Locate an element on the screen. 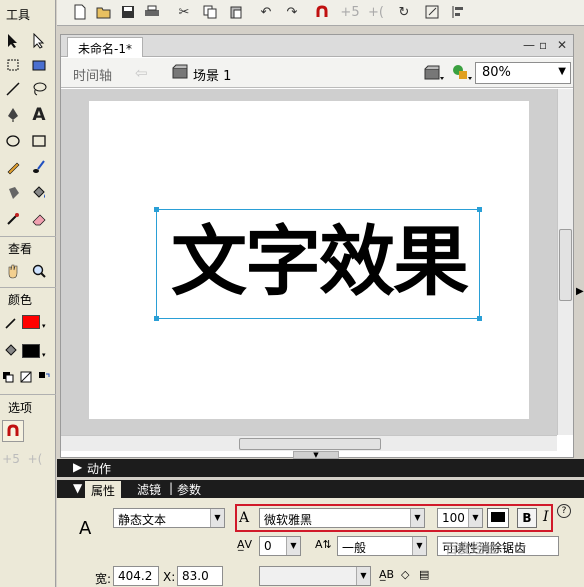 This screenshot has height=587, width=584. tab-filters: 滤镜 is located at coordinates (149, 489).